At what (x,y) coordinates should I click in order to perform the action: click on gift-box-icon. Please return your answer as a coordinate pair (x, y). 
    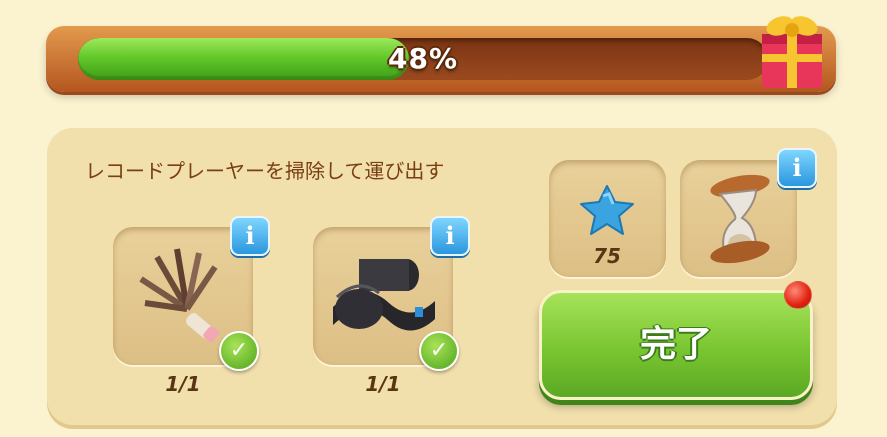
    Looking at the image, I should click on (792, 48).